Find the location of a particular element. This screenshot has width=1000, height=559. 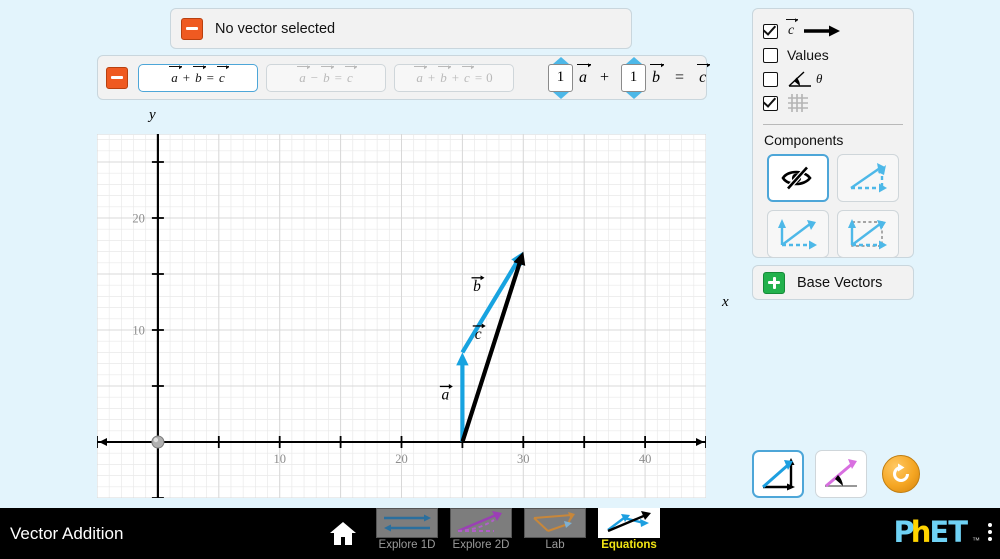

coefficient-b-decrement-arrow is located at coordinates (633, 95).